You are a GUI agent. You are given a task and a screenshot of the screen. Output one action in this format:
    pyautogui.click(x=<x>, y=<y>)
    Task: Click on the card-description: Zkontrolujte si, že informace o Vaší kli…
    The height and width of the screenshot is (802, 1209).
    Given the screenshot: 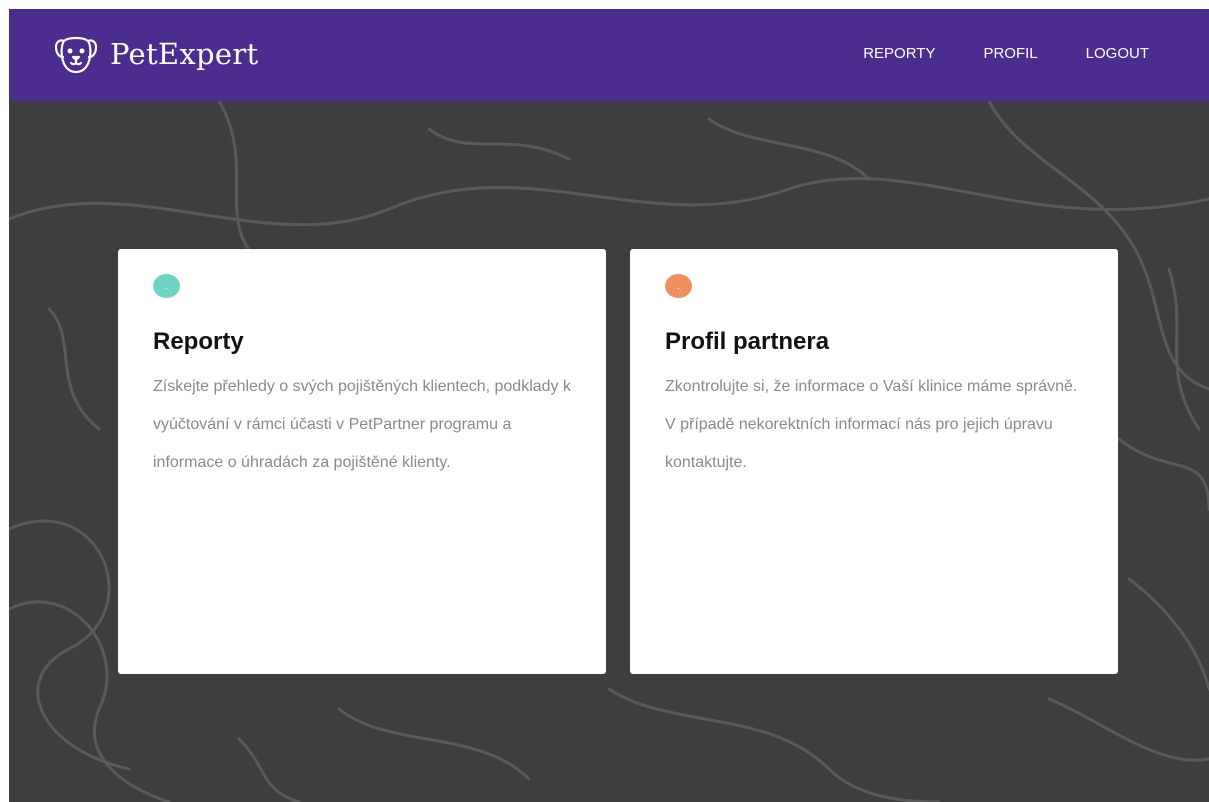 What is the action you would take?
    pyautogui.click(x=871, y=424)
    